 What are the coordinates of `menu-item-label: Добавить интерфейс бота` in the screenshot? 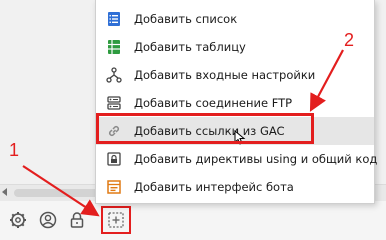 It's located at (214, 187).